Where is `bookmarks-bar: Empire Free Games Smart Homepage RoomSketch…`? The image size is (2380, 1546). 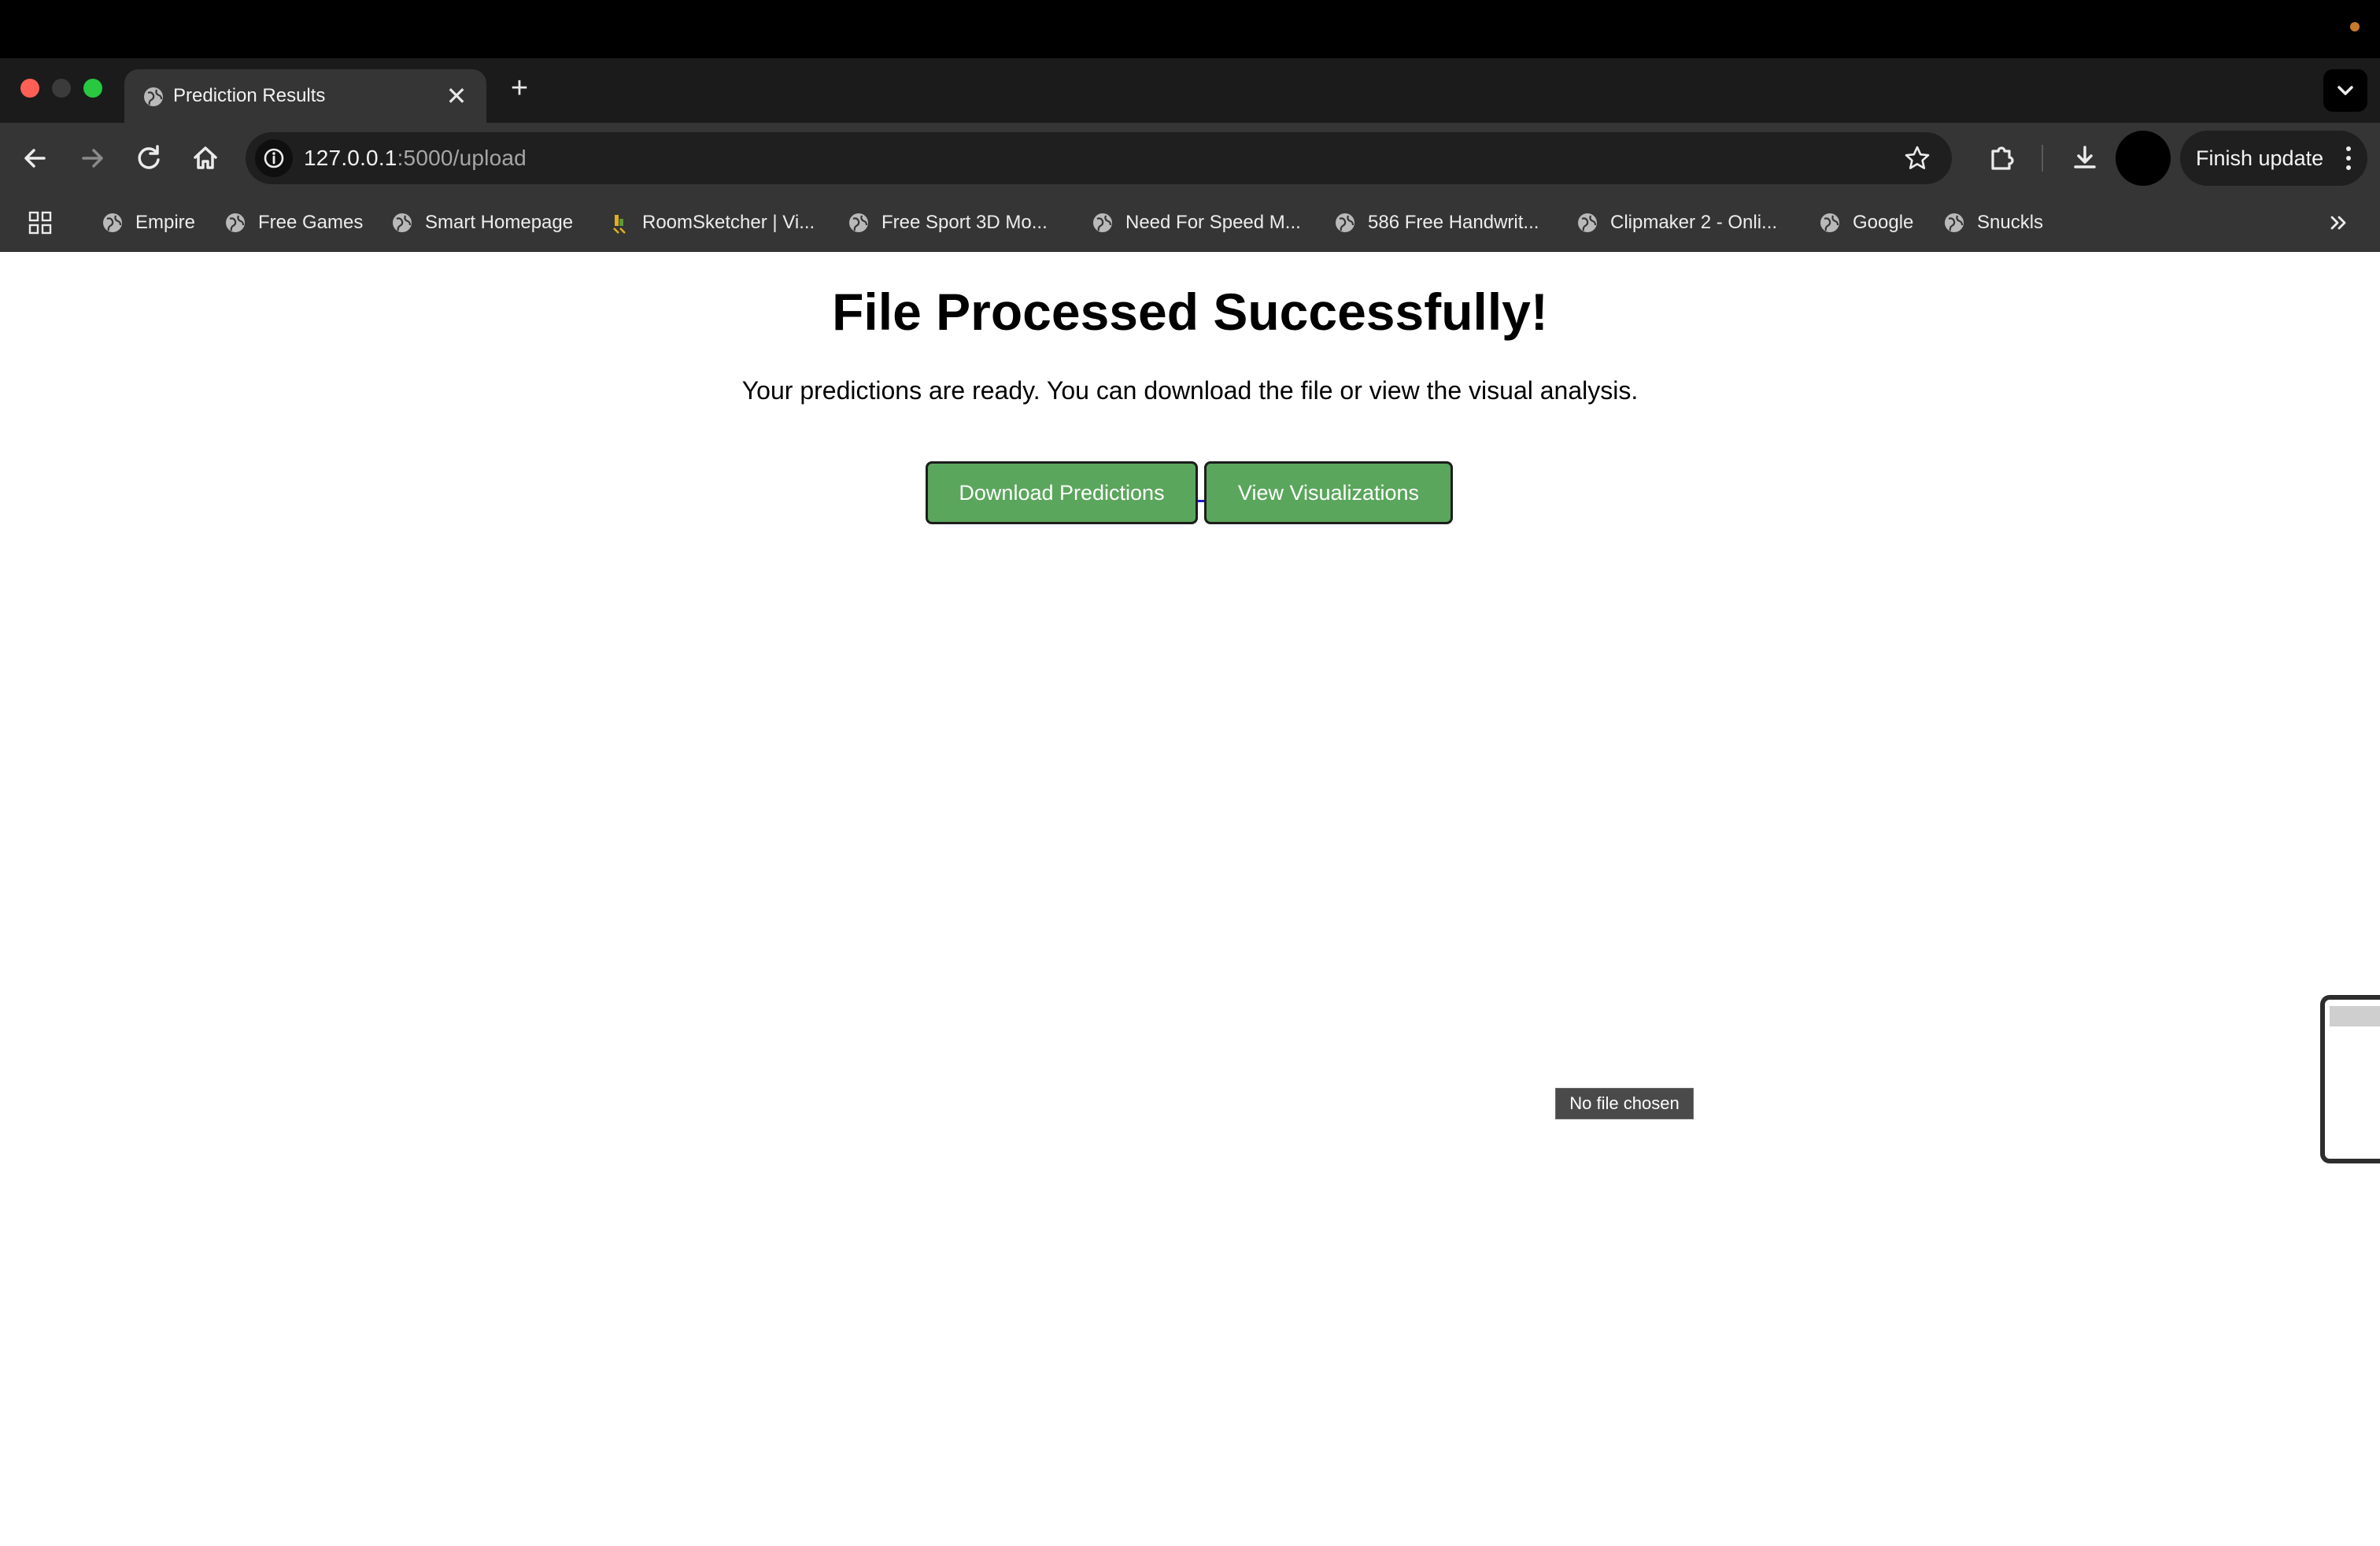 bookmarks-bar: Empire Free Games Smart Homepage RoomSketch… is located at coordinates (1190, 223).